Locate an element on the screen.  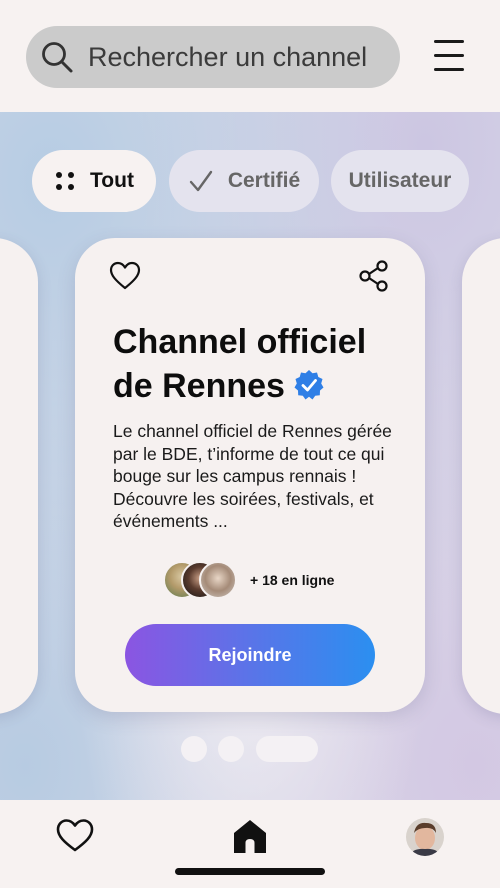
channel-title-text: Channel officiel de Rennes is located at coordinates (240, 364).